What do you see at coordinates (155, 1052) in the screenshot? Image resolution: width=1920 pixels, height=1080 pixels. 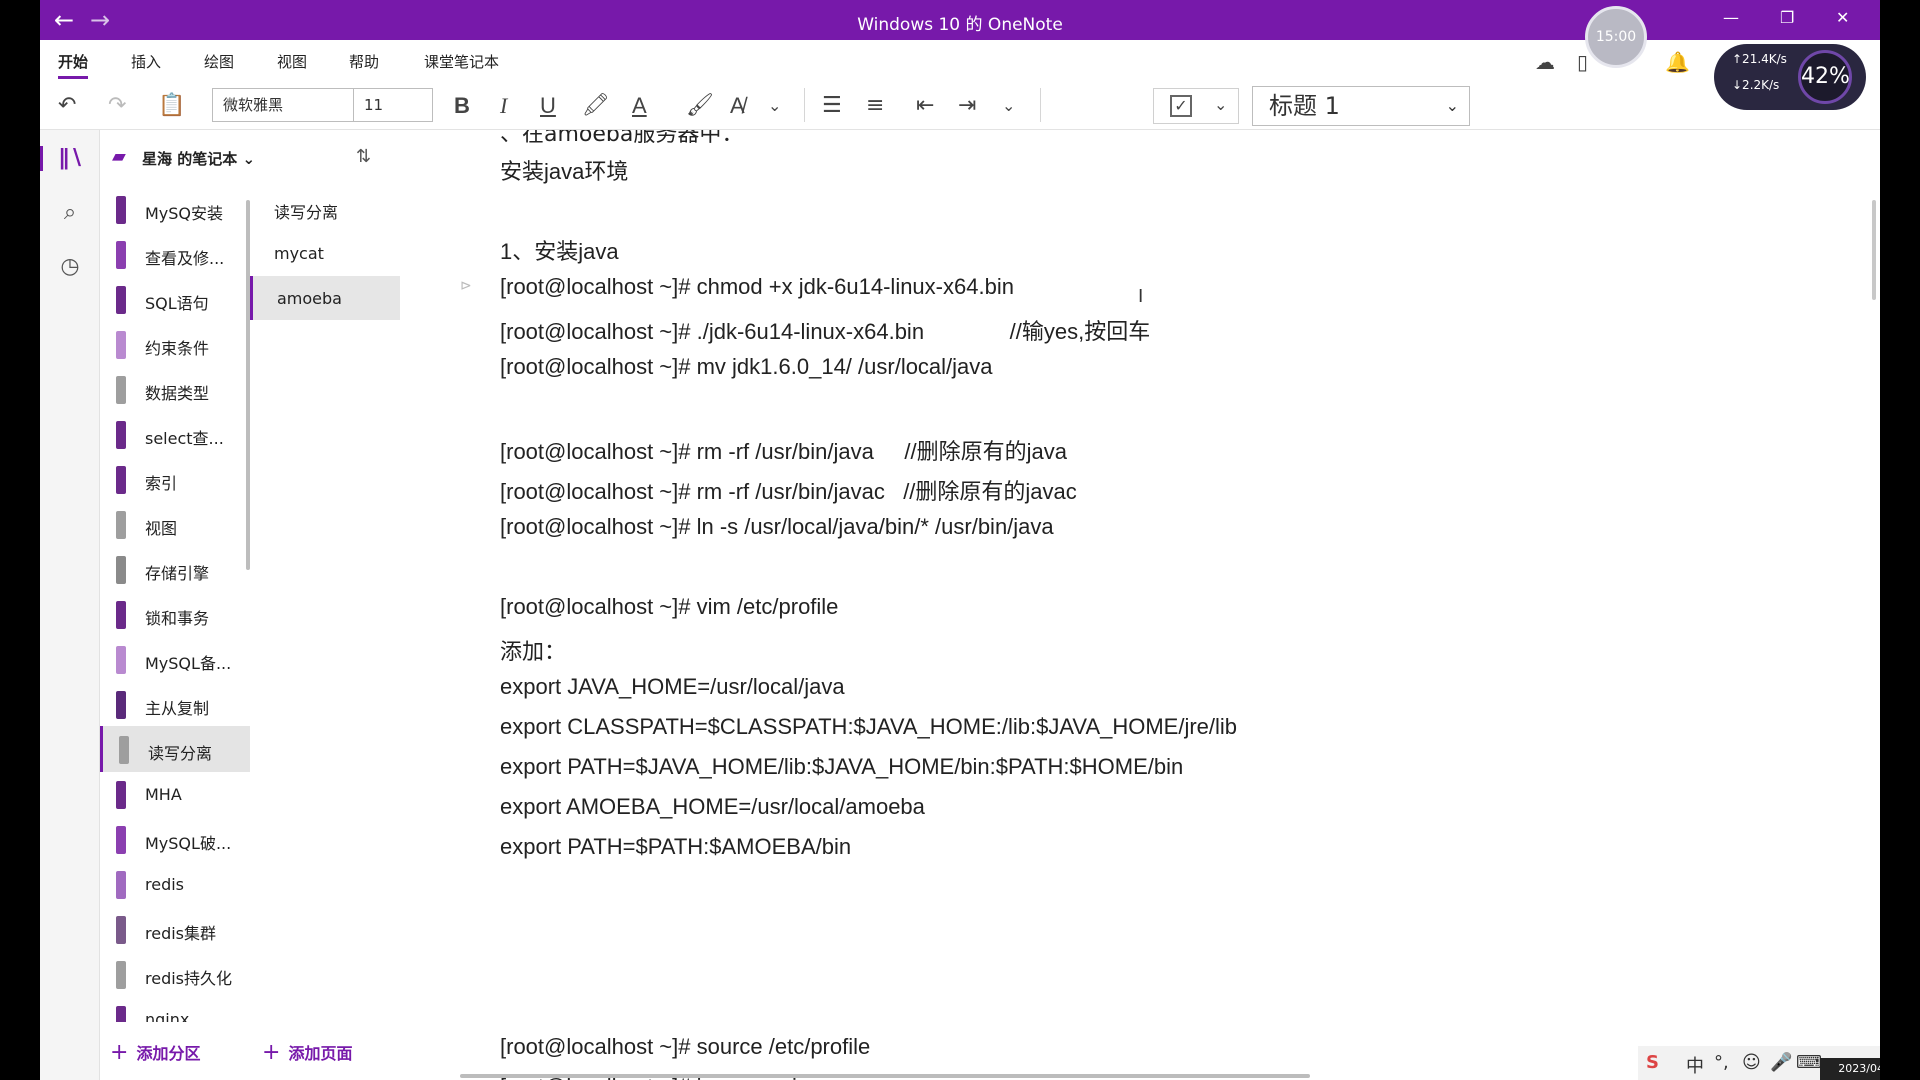 I see `add-section-button: + 添加分区` at bounding box center [155, 1052].